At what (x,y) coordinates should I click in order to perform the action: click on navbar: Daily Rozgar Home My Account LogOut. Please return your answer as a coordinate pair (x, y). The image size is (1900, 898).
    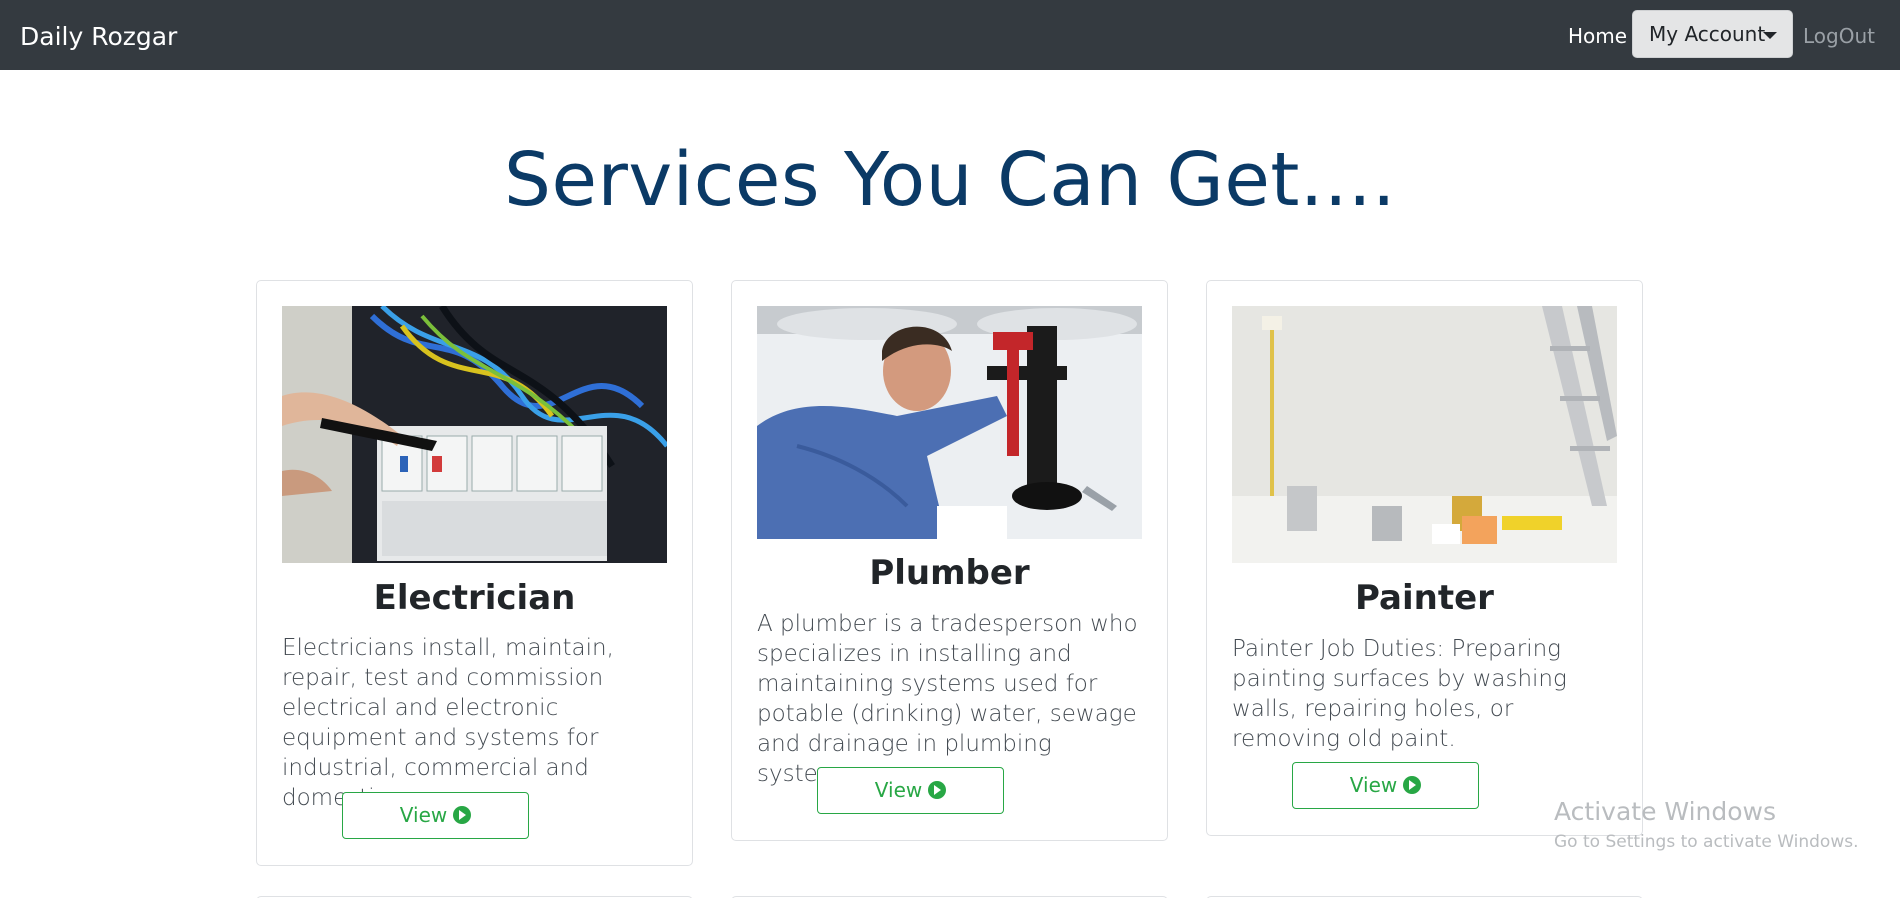
    Looking at the image, I should click on (950, 35).